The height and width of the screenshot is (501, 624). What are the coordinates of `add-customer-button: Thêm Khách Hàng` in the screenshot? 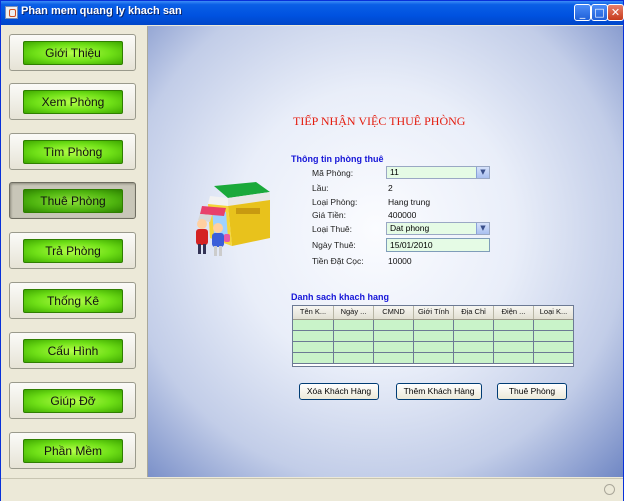 It's located at (439, 391).